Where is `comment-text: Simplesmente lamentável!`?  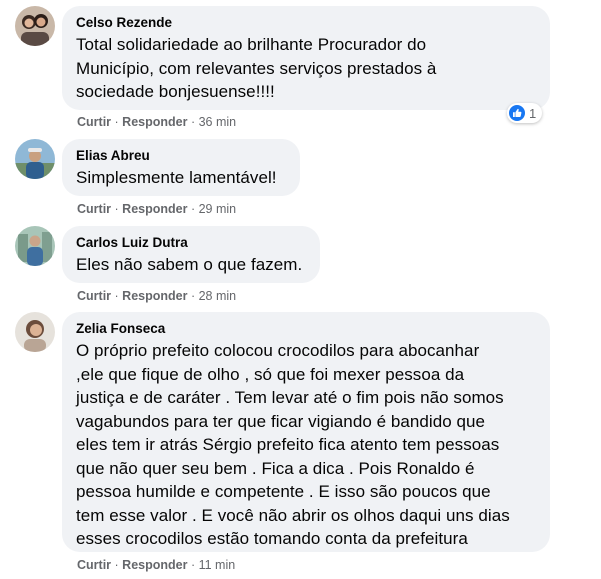 comment-text: Simplesmente lamentável! is located at coordinates (176, 177).